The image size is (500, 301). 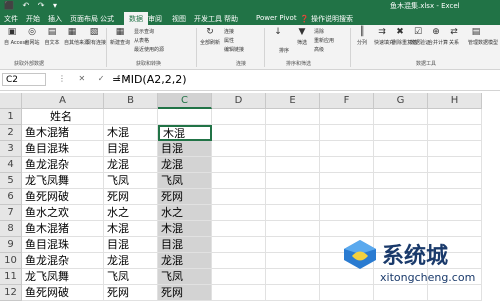 I want to click on cell-b9: 目混, so click(x=131, y=245).